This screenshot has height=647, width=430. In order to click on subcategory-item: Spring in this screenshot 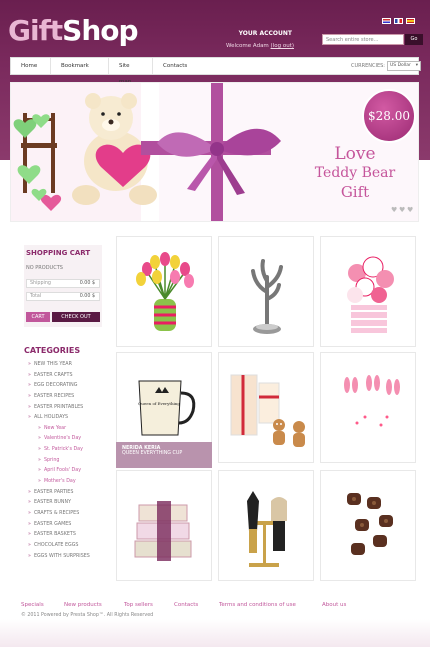, I will do `click(71, 463)`.